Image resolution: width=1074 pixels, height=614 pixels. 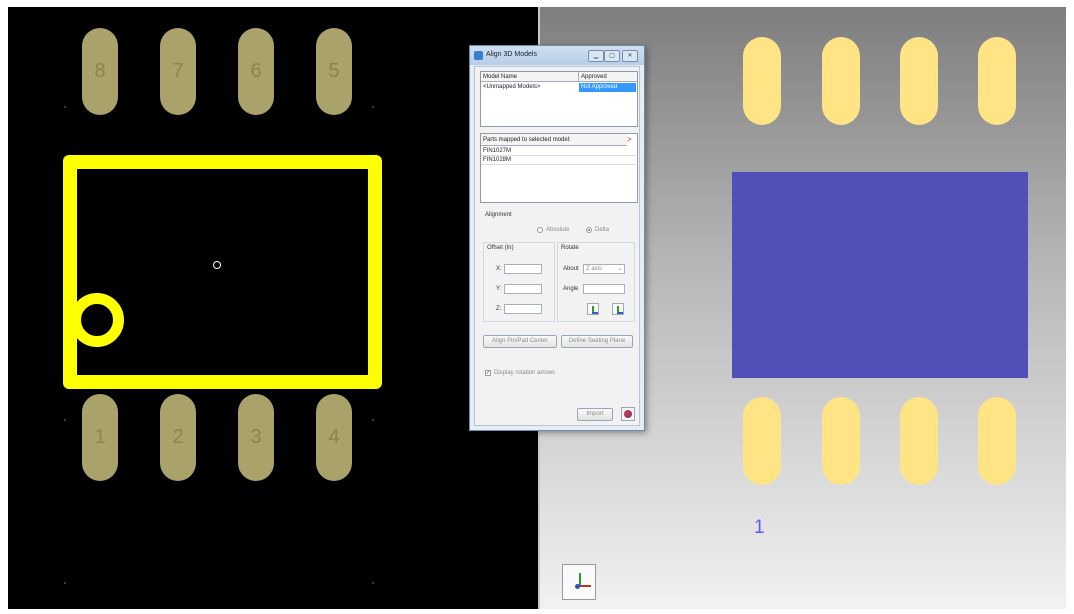 What do you see at coordinates (334, 437) in the screenshot?
I see `pad-4: 4` at bounding box center [334, 437].